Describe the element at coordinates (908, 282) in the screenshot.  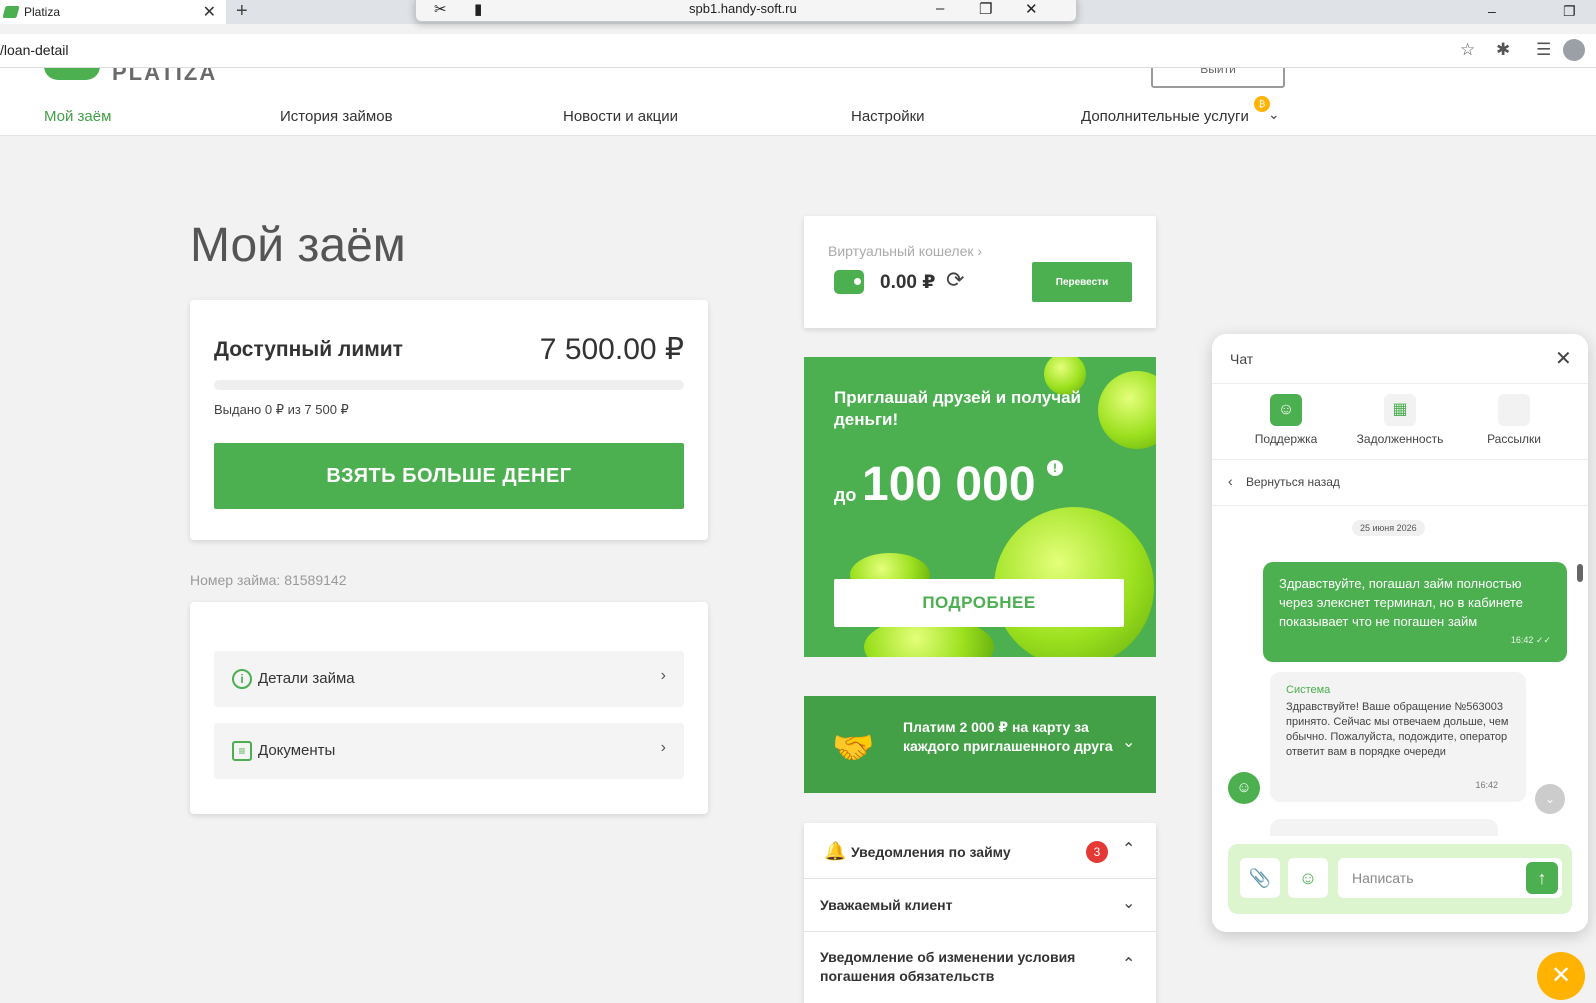
I see `wallet-amount: 0.00 ₽` at that location.